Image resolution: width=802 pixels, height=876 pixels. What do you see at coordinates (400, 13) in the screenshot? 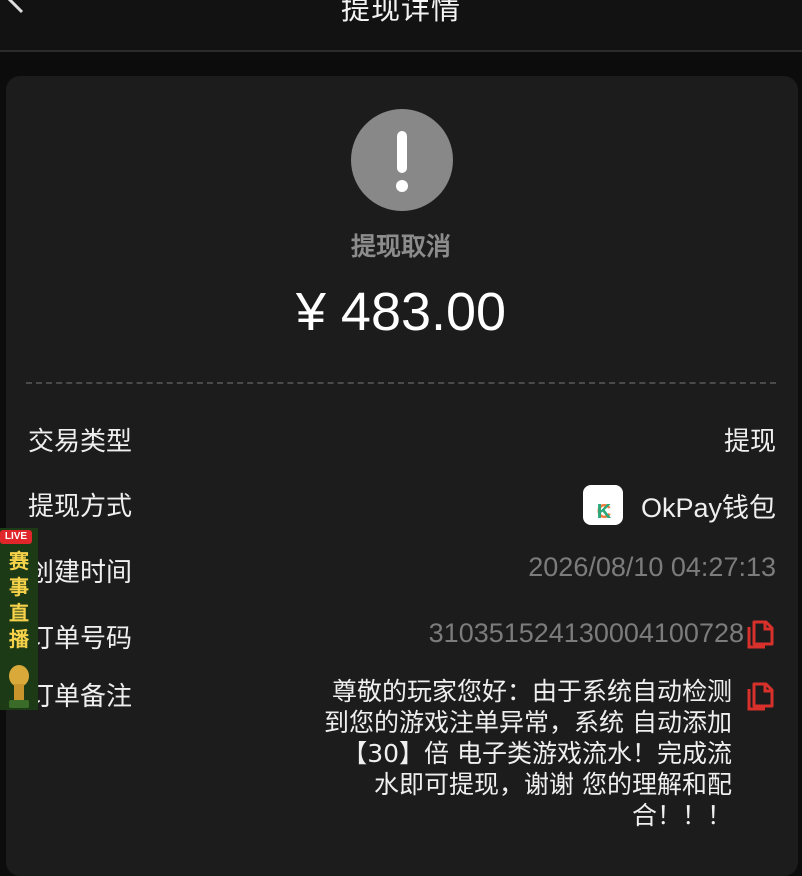
I see `page-title: 提现详情` at bounding box center [400, 13].